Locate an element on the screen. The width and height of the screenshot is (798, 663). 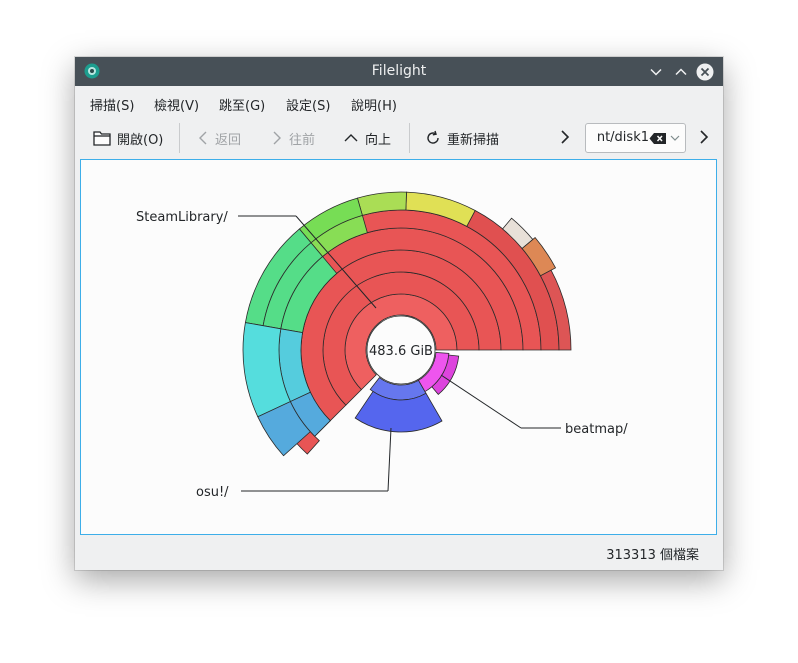
open-button: 開啟(O) is located at coordinates (128, 138).